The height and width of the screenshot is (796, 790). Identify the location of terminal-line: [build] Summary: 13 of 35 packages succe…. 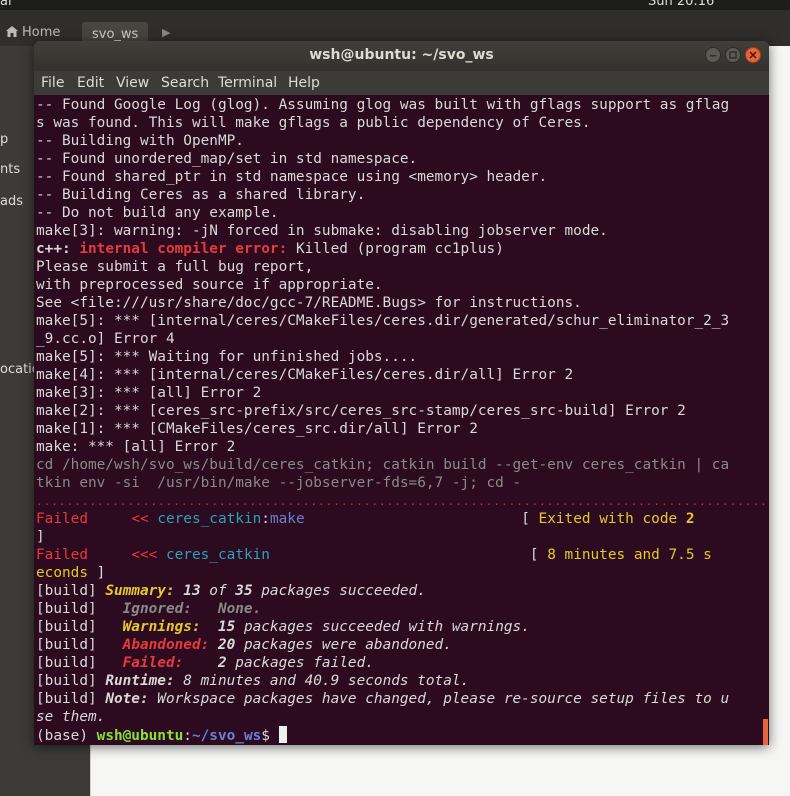
(402, 591).